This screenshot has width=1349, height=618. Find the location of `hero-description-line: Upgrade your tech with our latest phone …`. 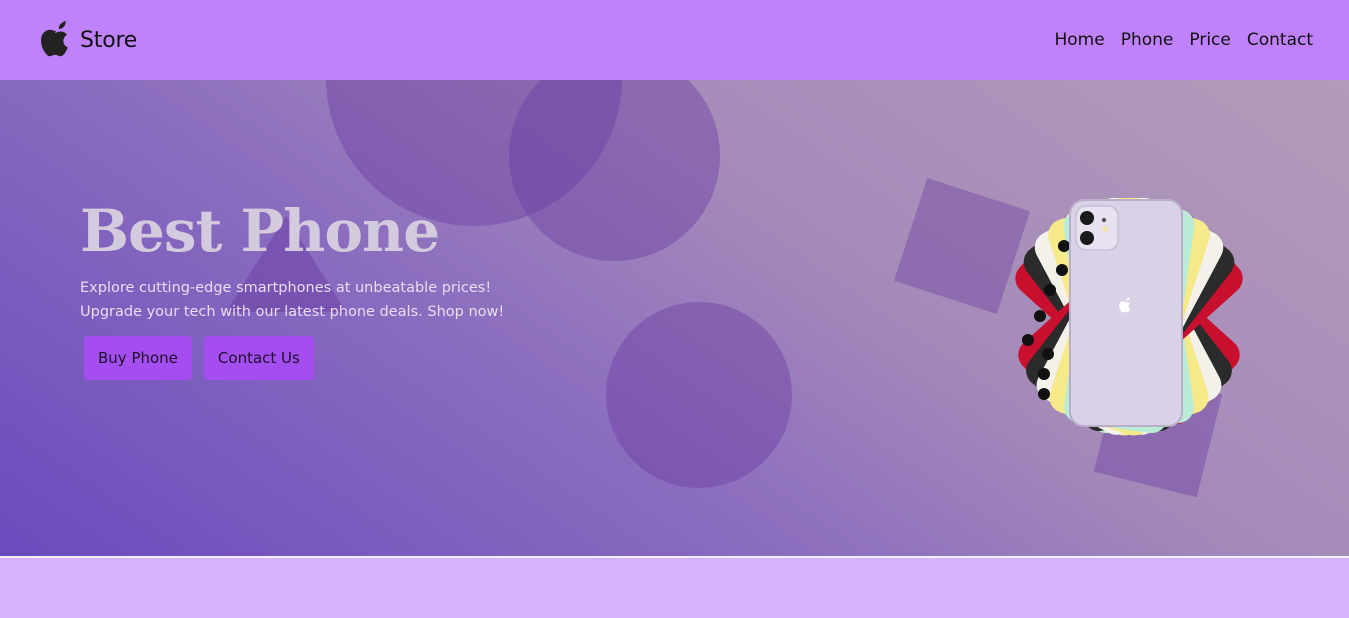

hero-description-line: Upgrade your tech with our latest phone … is located at coordinates (292, 311).